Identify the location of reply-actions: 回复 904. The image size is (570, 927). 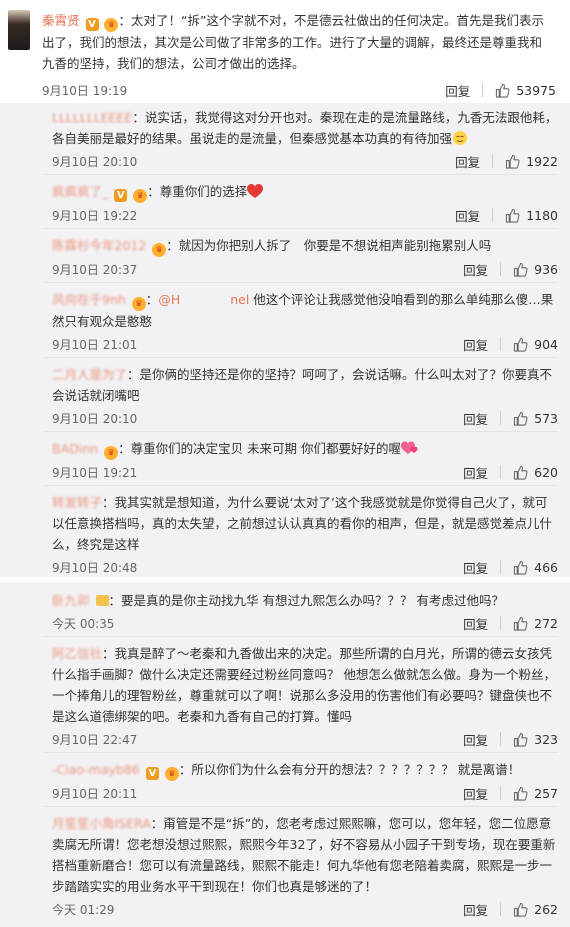
(510, 344).